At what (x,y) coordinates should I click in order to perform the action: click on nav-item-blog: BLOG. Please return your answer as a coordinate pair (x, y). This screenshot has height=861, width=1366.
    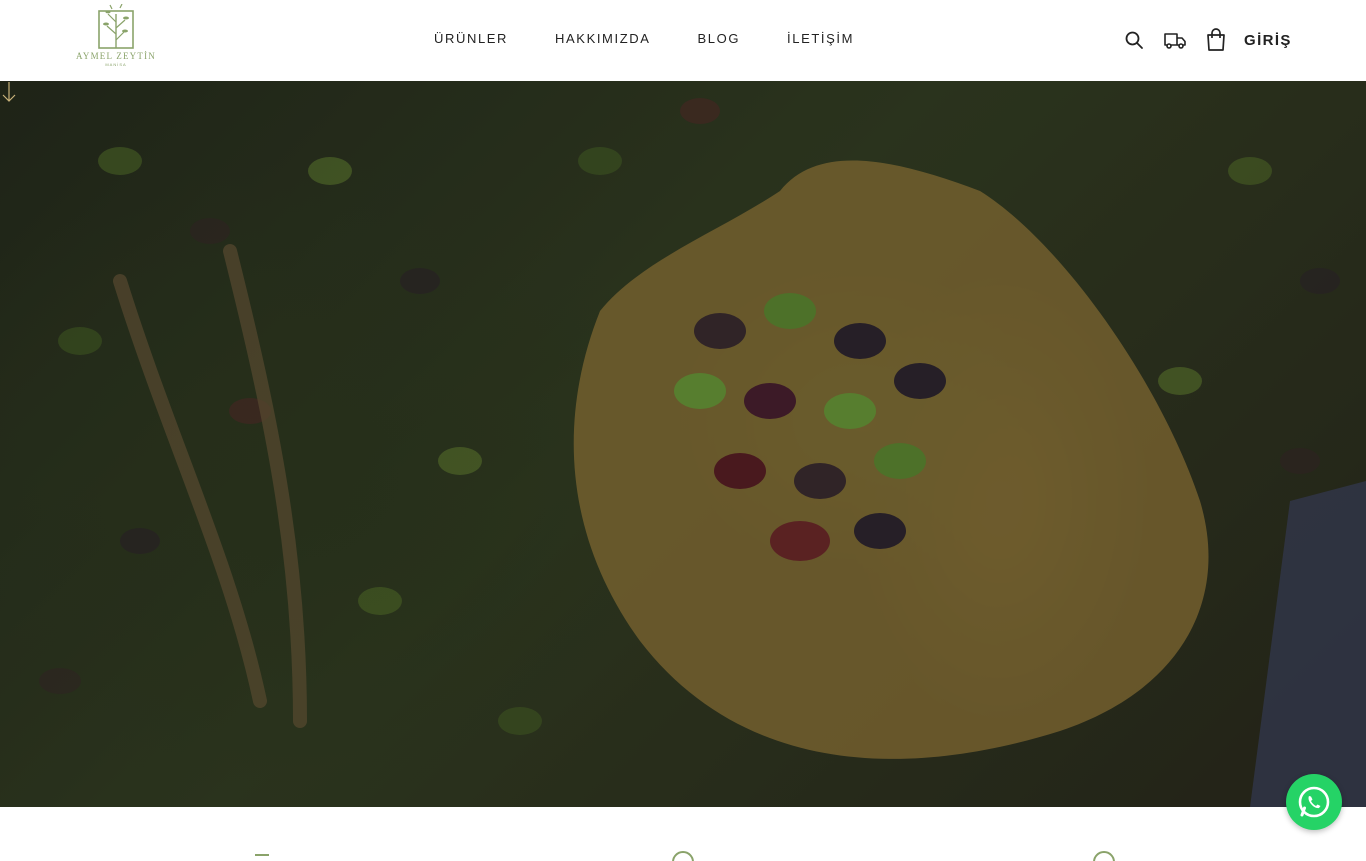
    Looking at the image, I should click on (719, 38).